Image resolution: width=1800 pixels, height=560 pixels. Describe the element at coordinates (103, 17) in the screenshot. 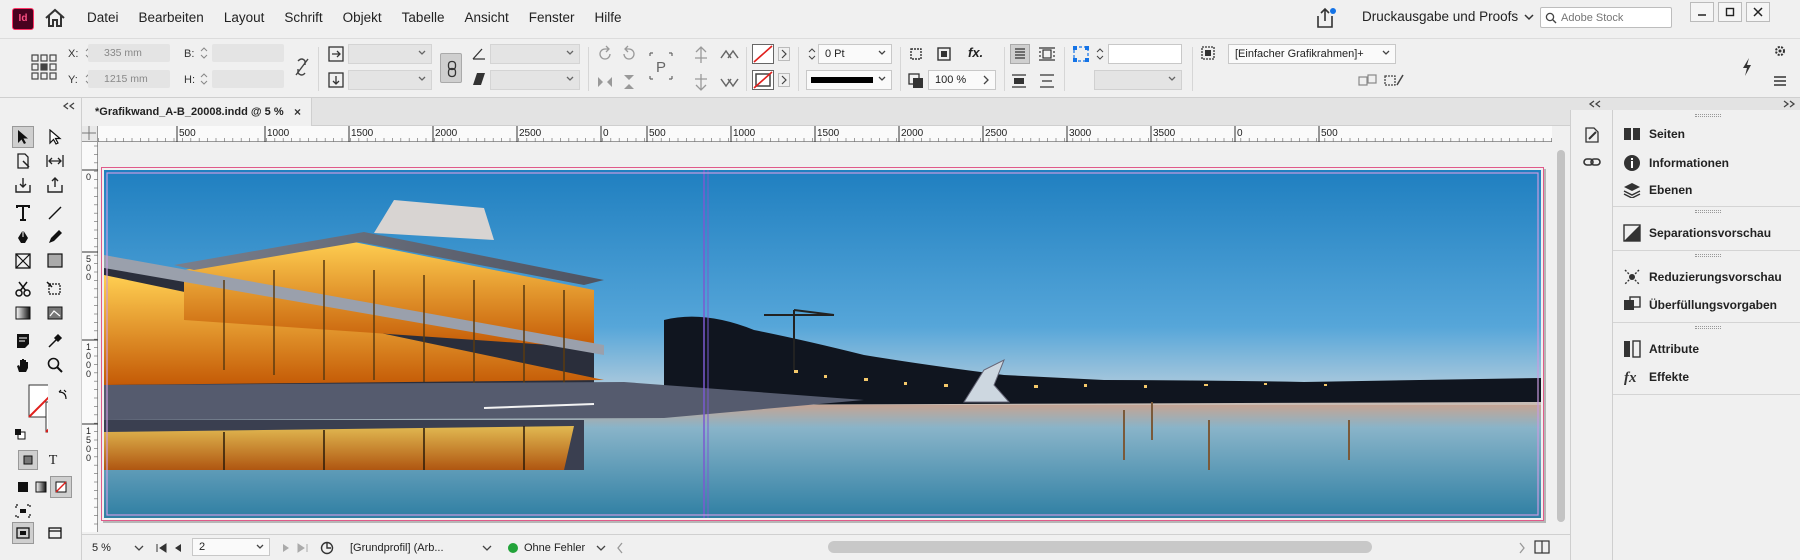

I see `menu-datei: Datei` at that location.